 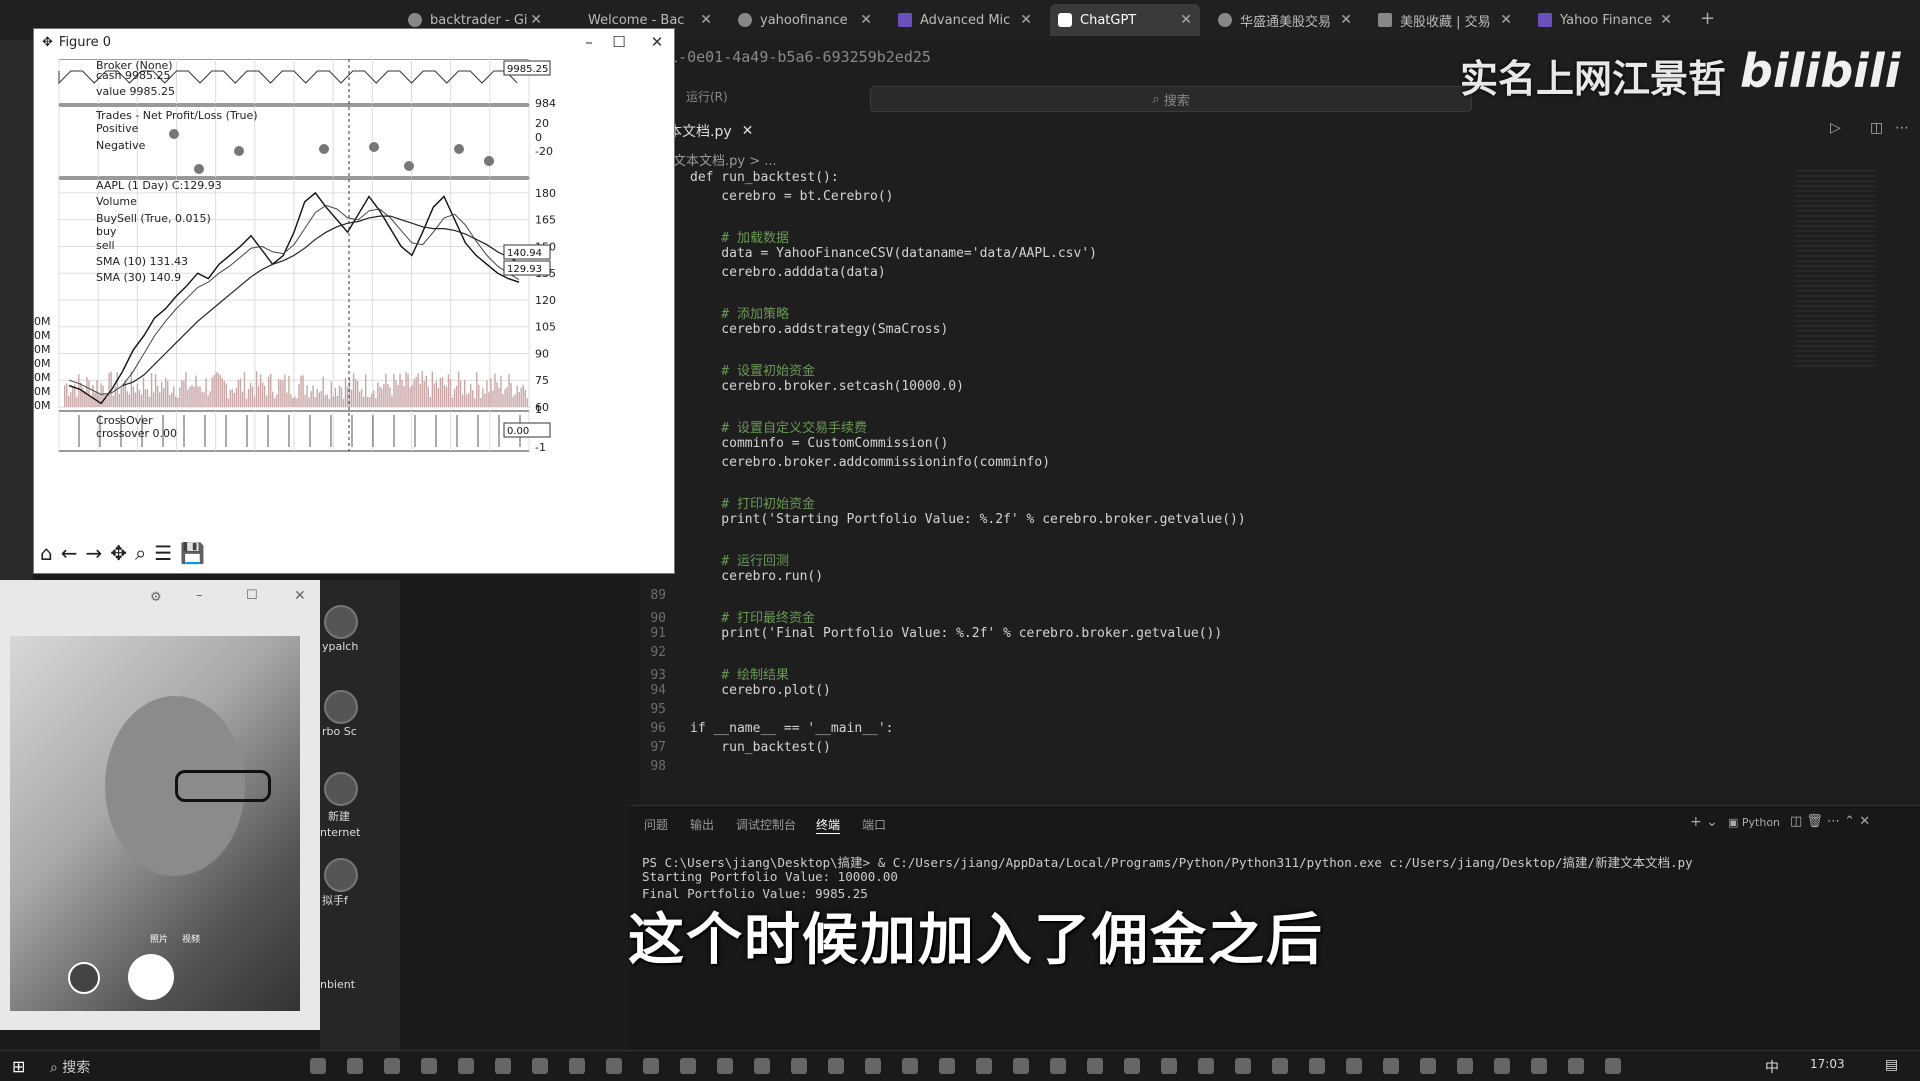 What do you see at coordinates (1171, 99) in the screenshot?
I see `command-search-input: ⌕ 搜索` at bounding box center [1171, 99].